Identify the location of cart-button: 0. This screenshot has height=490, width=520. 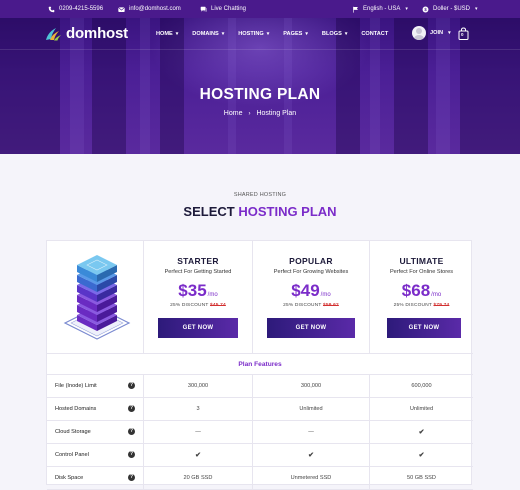
(463, 36).